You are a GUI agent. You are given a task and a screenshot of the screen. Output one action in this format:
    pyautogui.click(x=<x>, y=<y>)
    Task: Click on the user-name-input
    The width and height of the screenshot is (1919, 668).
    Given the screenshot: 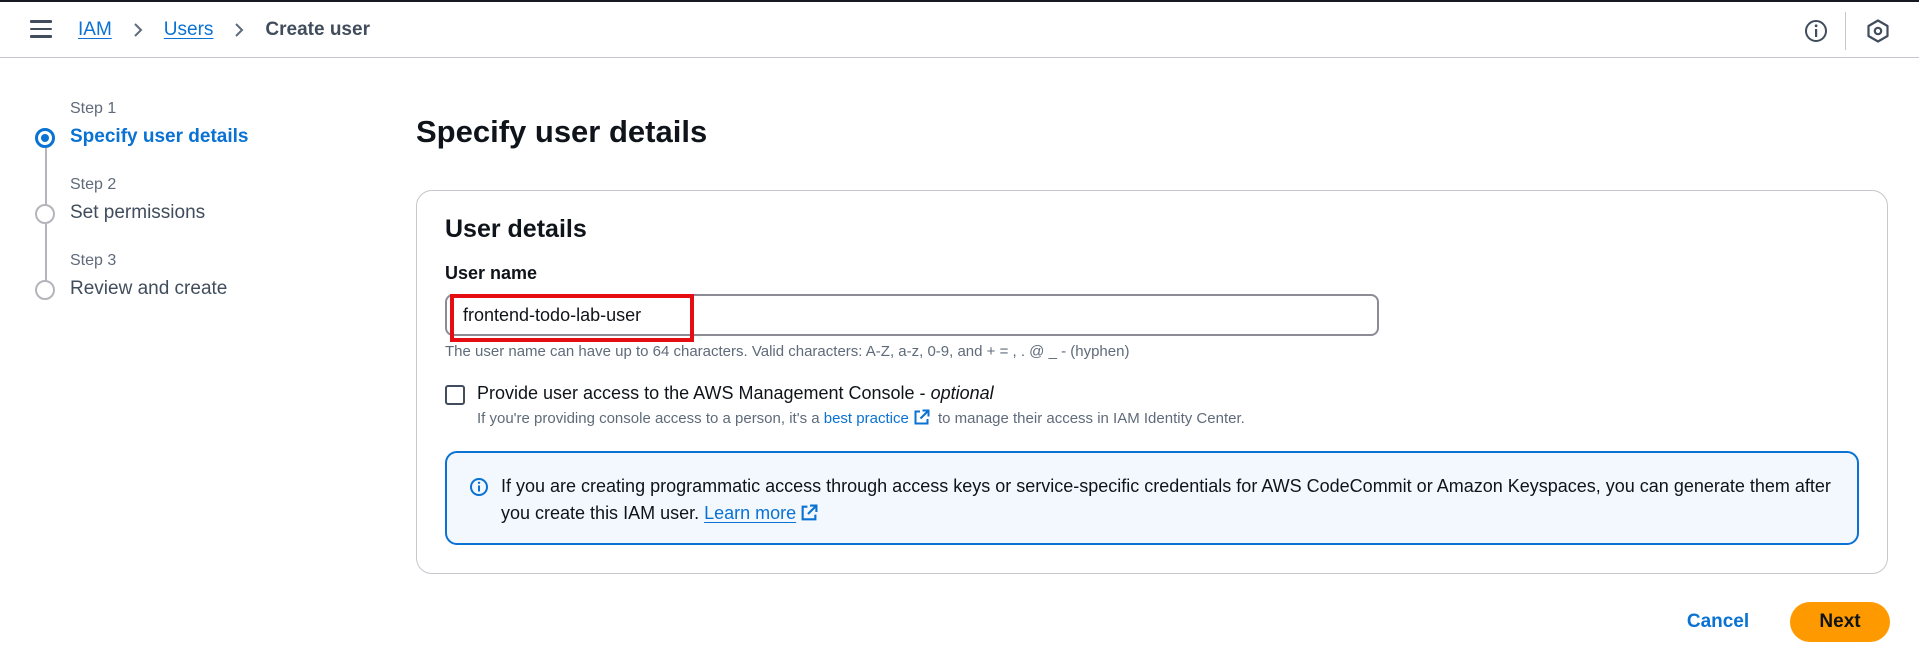 What is the action you would take?
    pyautogui.click(x=912, y=315)
    